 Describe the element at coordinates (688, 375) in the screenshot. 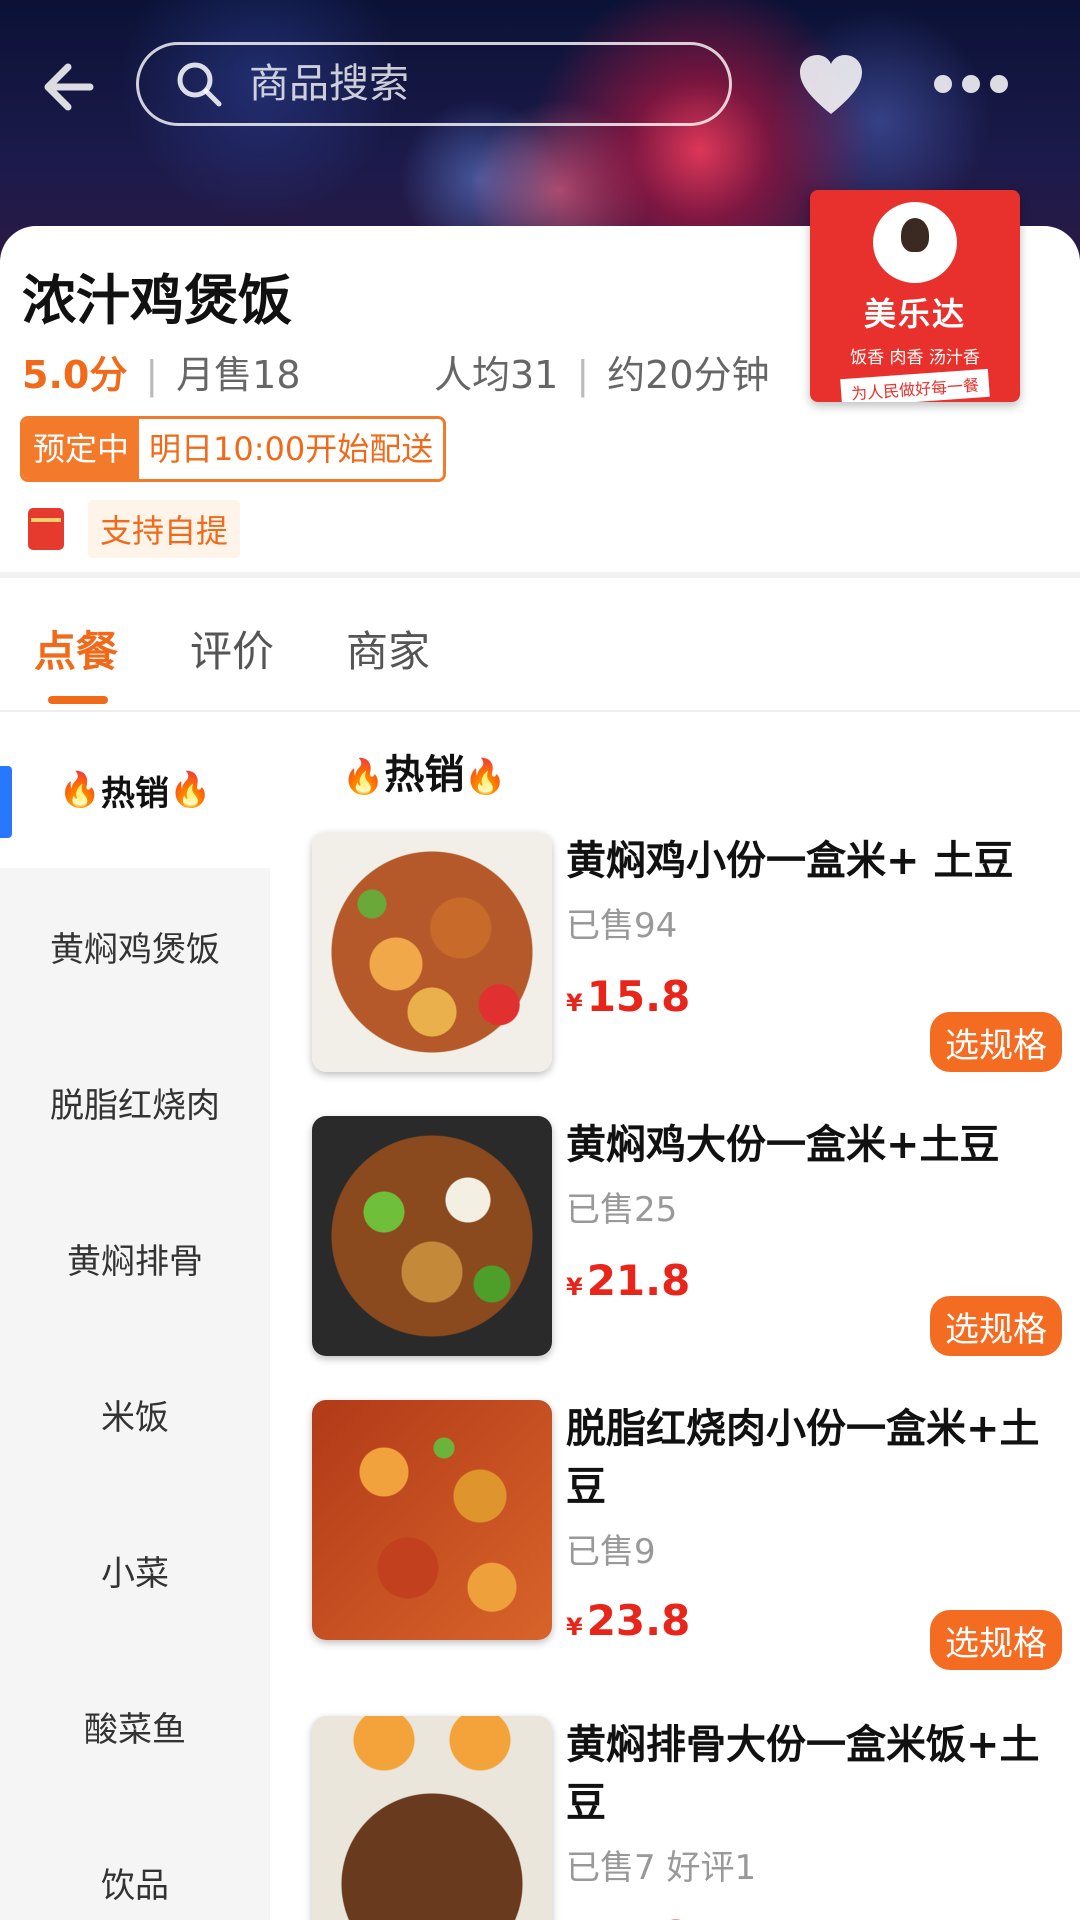

I see `store-delivery-time: 约20分钟` at that location.